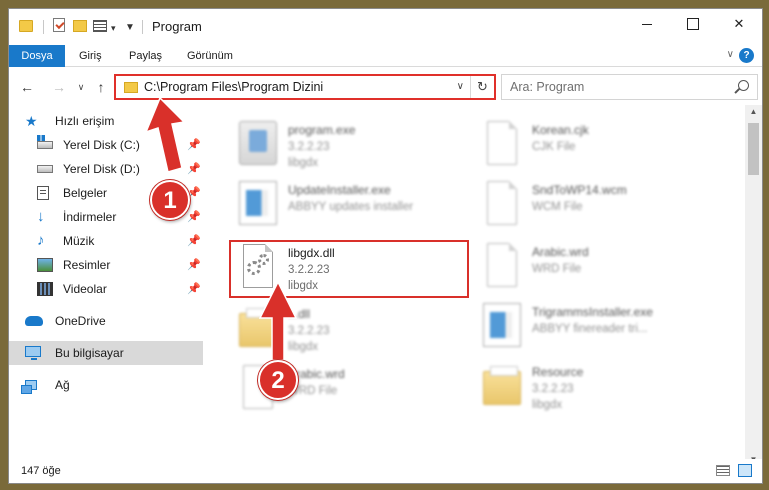 The image size is (769, 490). Describe the element at coordinates (106, 241) in the screenshot. I see `sidebar-item-music: ♪ Müzik 📌` at that location.